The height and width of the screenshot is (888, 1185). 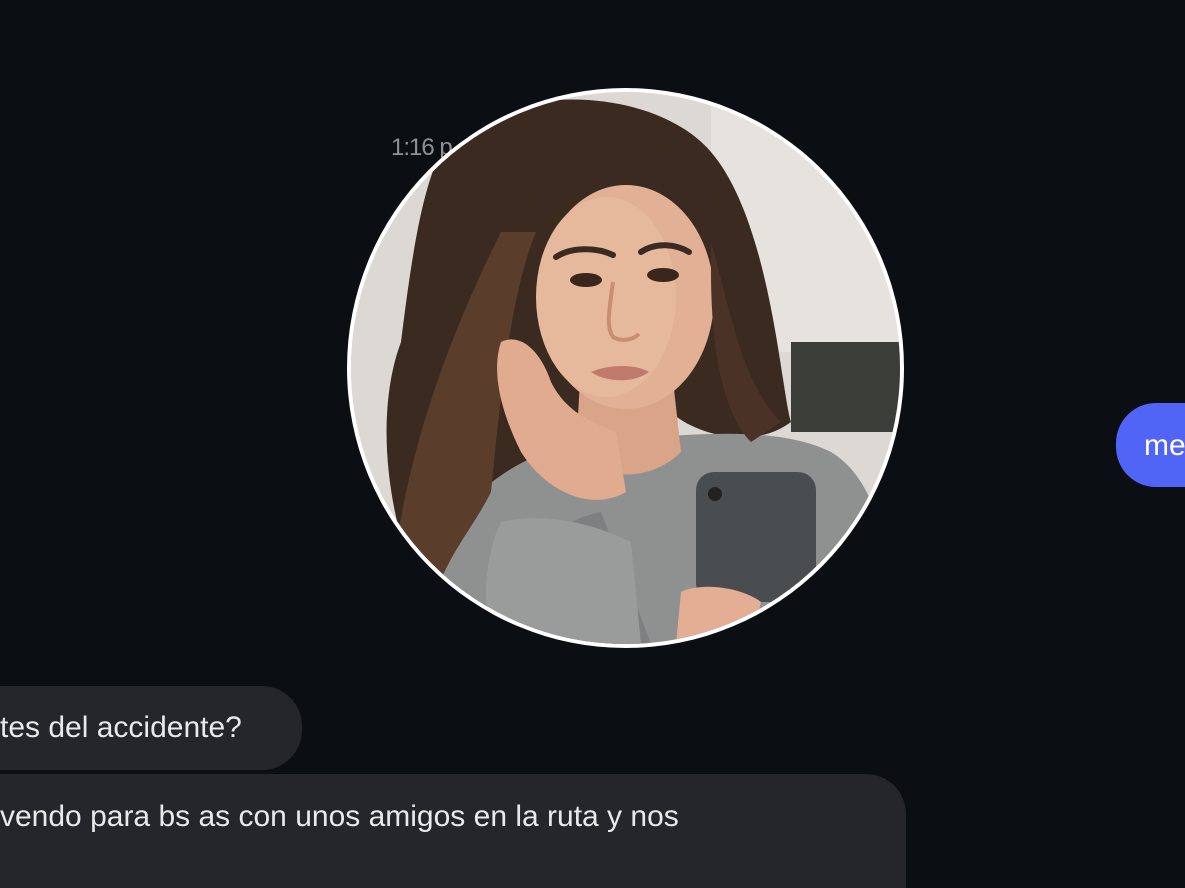 I want to click on incoming-message-bubble: tes del accidente?, so click(x=151, y=728).